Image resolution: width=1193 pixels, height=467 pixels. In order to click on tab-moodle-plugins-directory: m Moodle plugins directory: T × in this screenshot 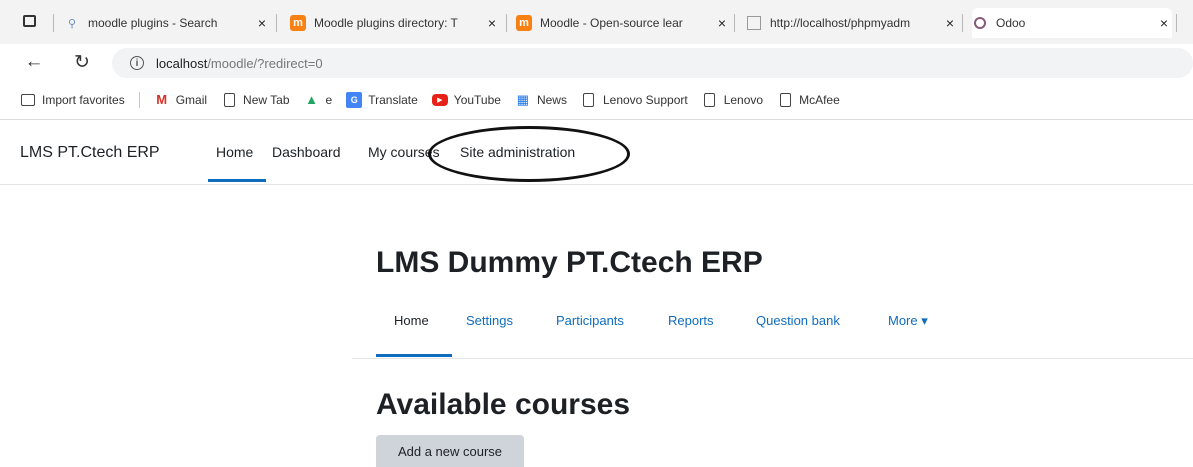, I will do `click(395, 23)`.